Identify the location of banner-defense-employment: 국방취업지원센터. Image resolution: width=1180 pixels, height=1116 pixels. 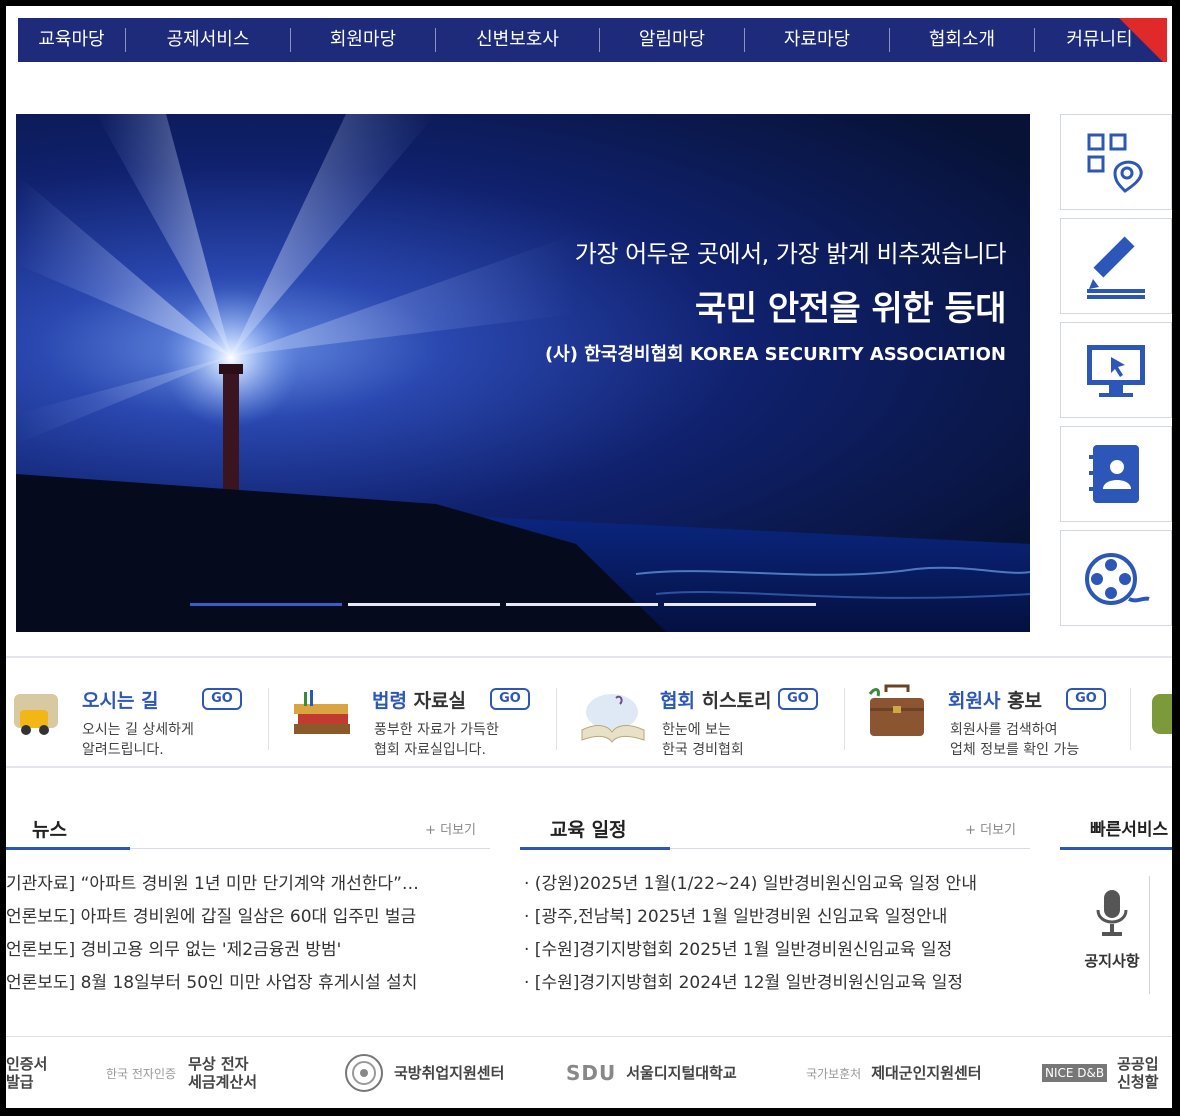
(424, 1072).